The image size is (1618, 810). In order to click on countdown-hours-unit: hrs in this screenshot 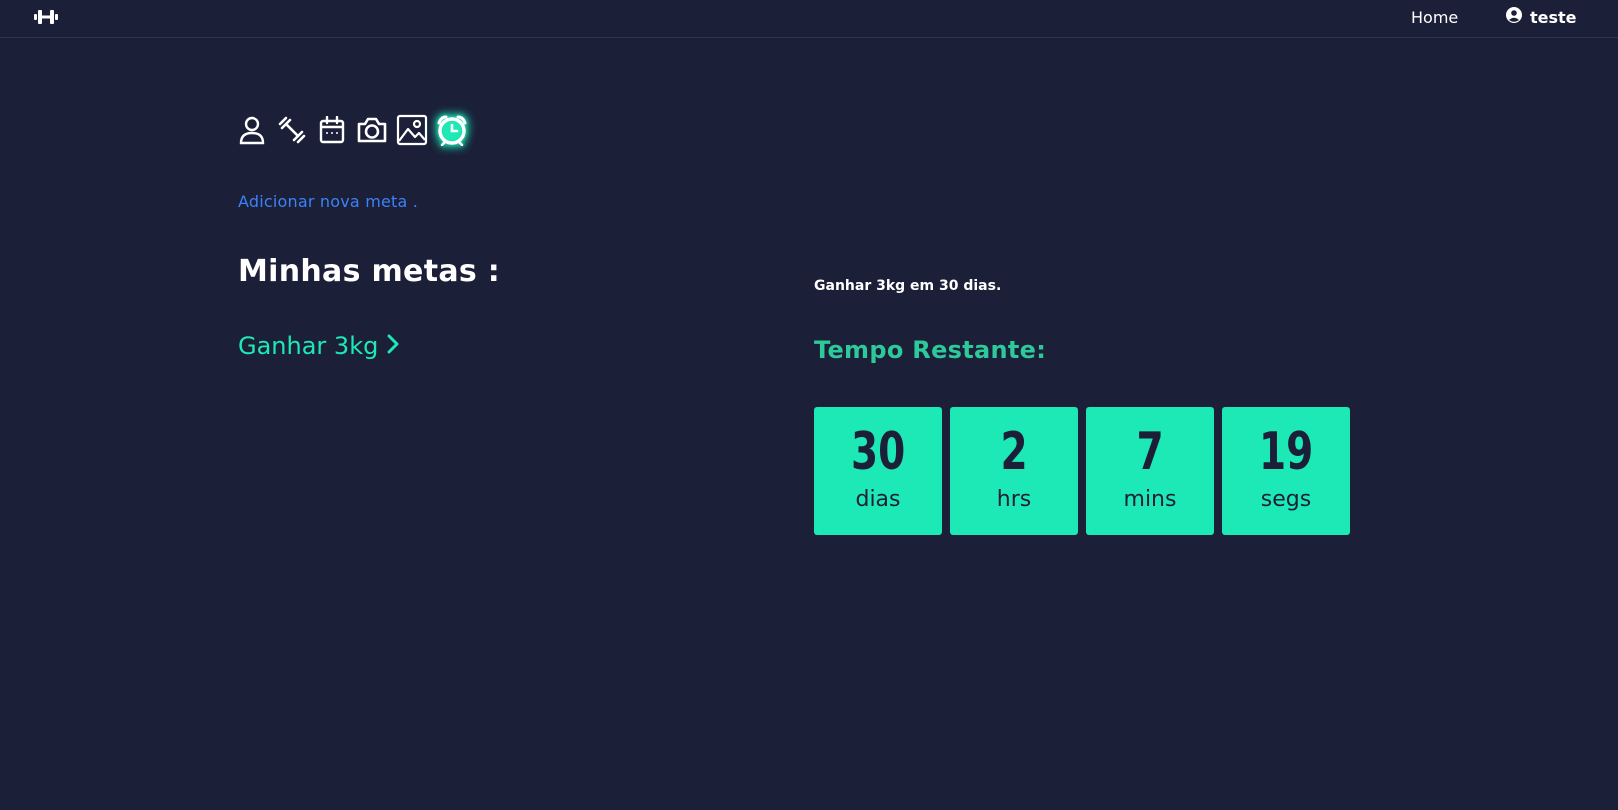, I will do `click(1014, 499)`.